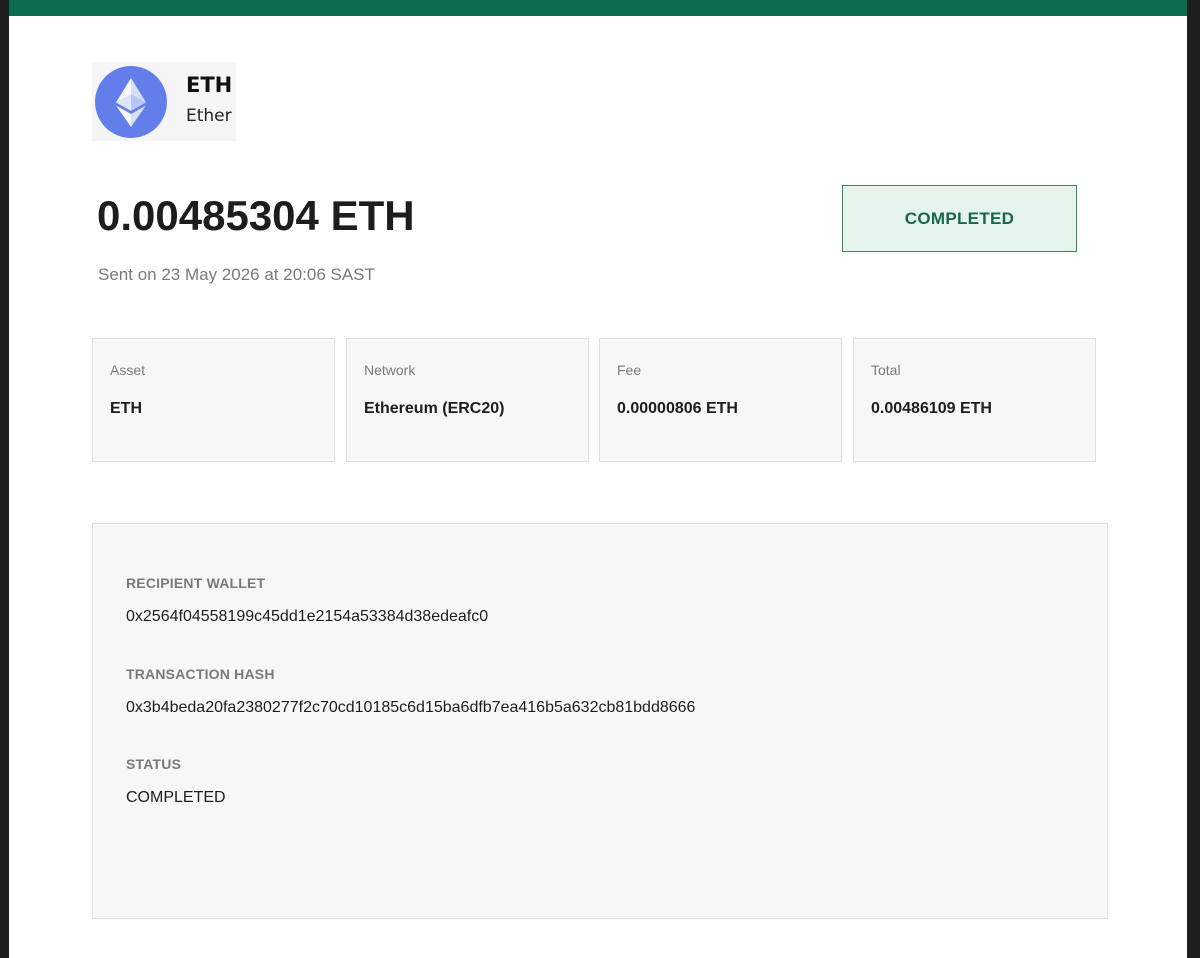 This screenshot has height=958, width=1200. What do you see at coordinates (390, 370) in the screenshot?
I see `summary-card-label: Network` at bounding box center [390, 370].